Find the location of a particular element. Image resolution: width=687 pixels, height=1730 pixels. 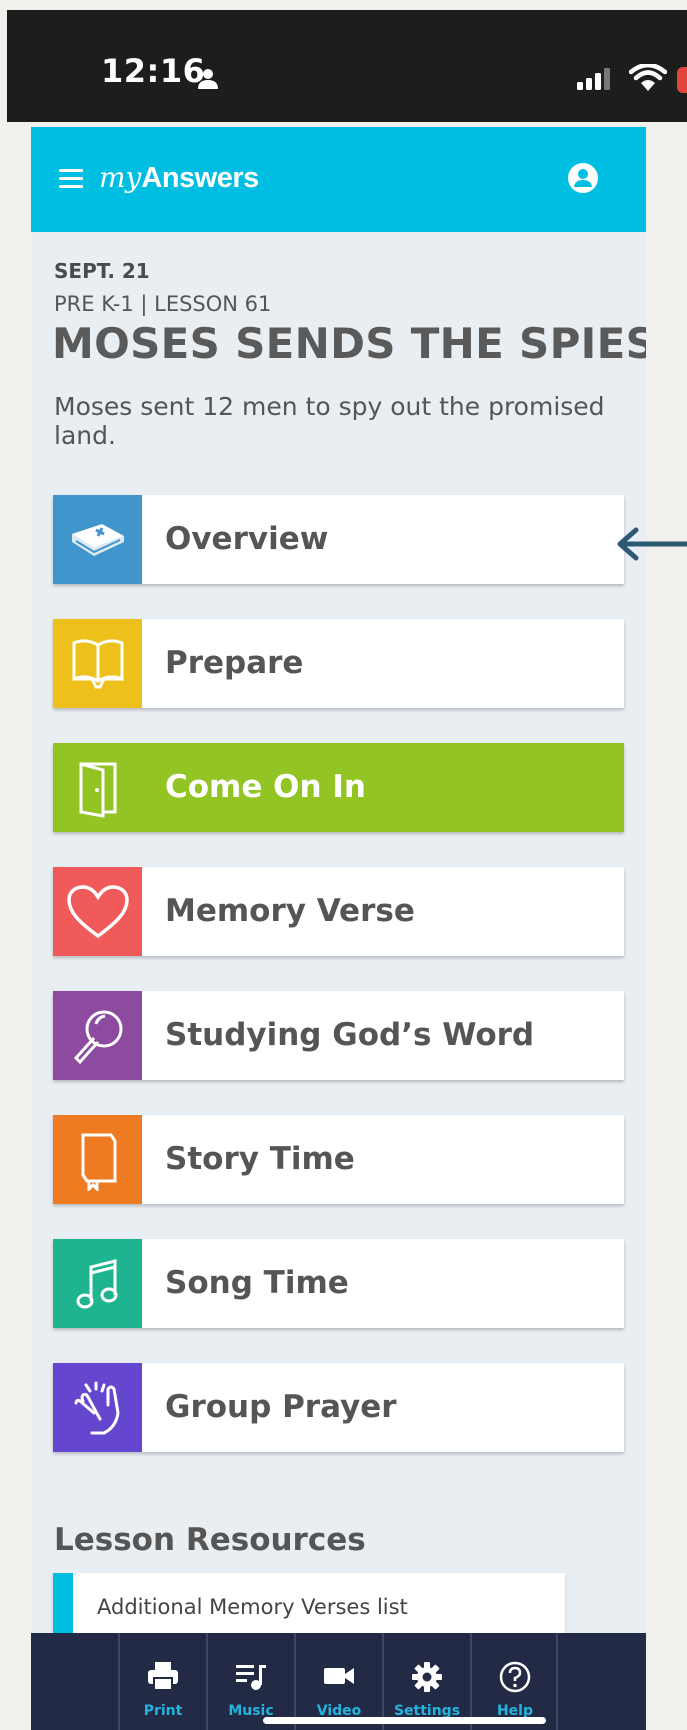

menu-item-come-on-in: Come On In is located at coordinates (338, 787).